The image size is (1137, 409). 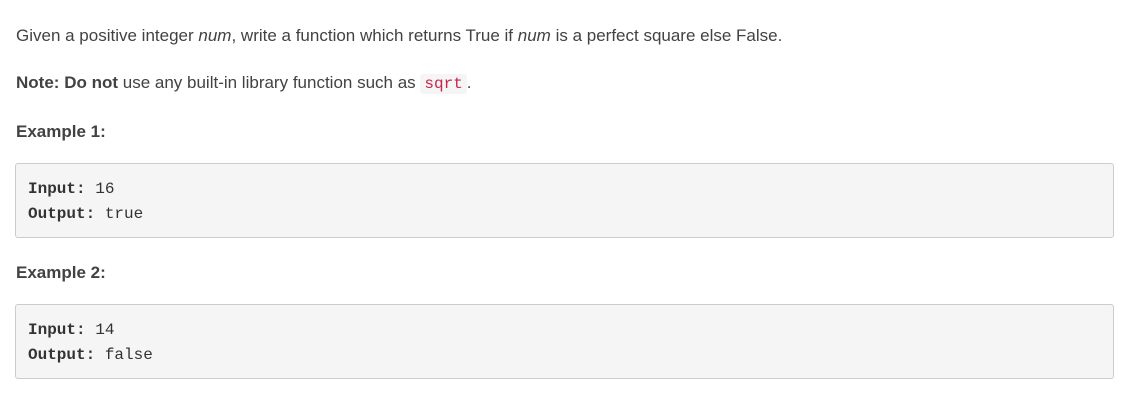 What do you see at coordinates (564, 355) in the screenshot?
I see `example-2-output-line: Output: false` at bounding box center [564, 355].